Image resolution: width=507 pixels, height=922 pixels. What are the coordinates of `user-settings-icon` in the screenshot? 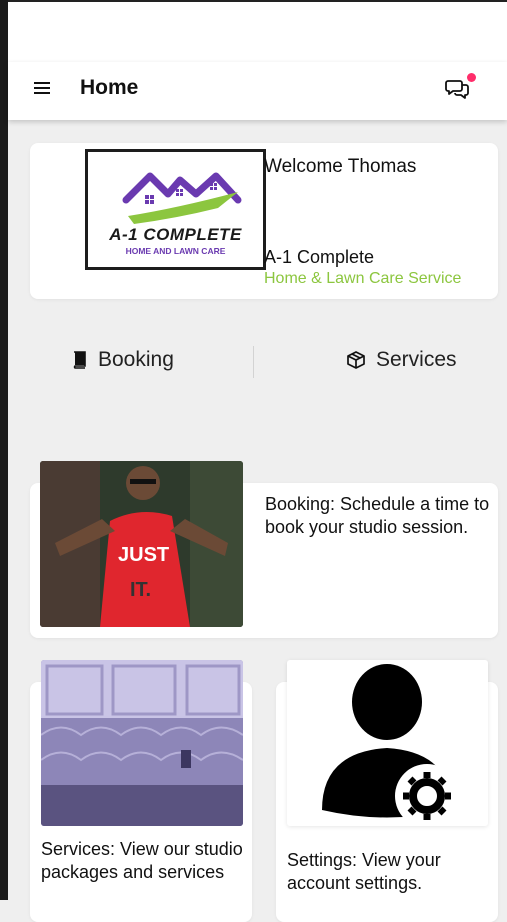 It's located at (390, 746).